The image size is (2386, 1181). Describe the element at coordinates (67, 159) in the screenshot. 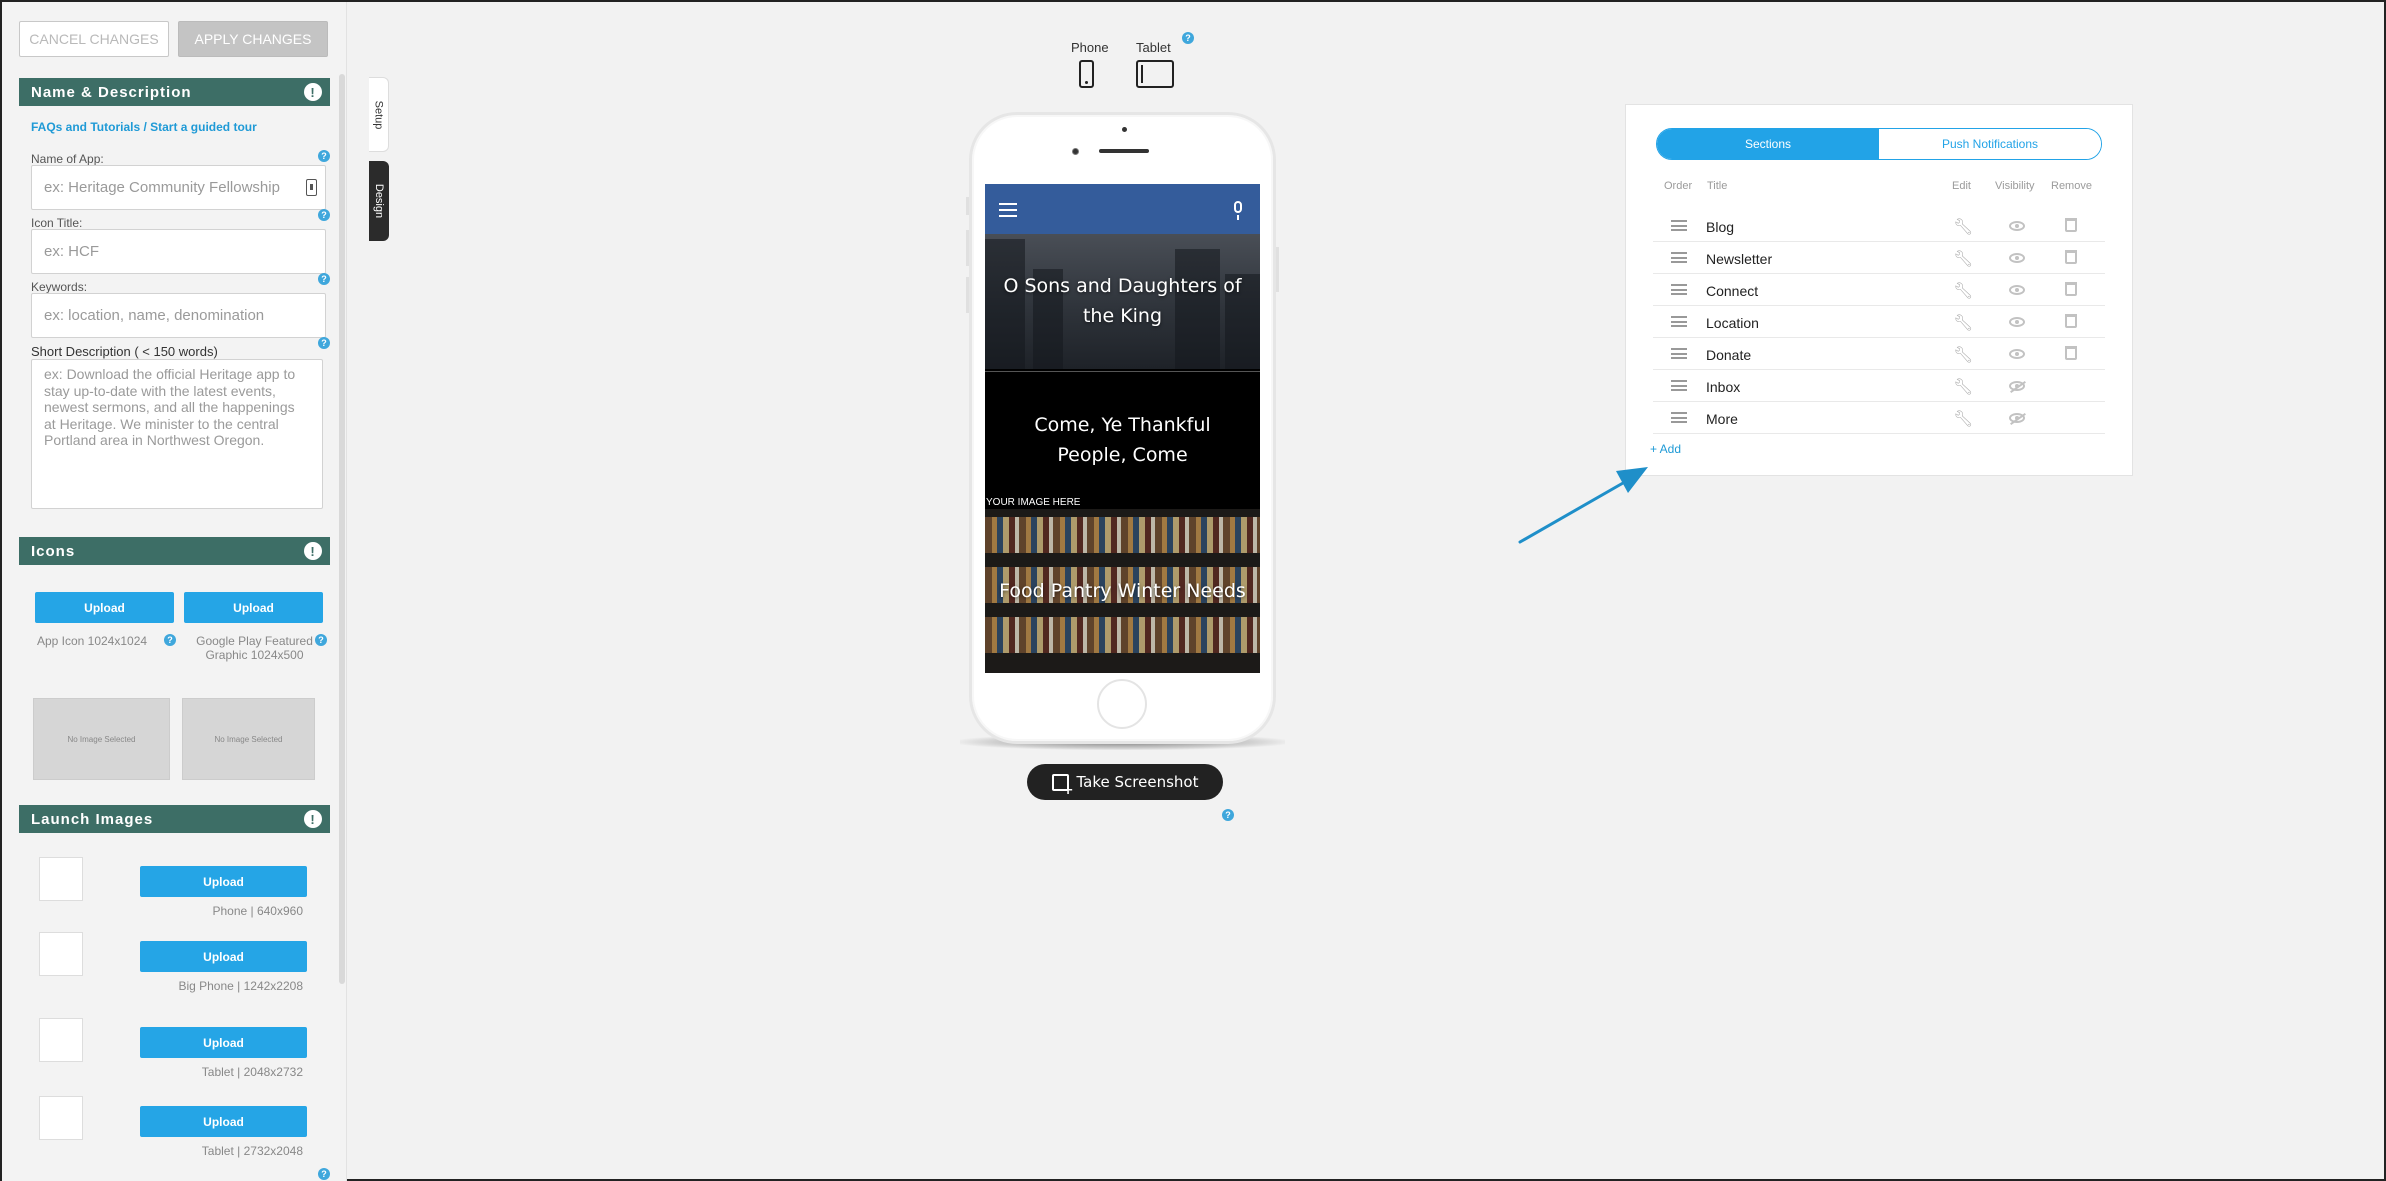

I see `app-name-label: Name of App:` at that location.